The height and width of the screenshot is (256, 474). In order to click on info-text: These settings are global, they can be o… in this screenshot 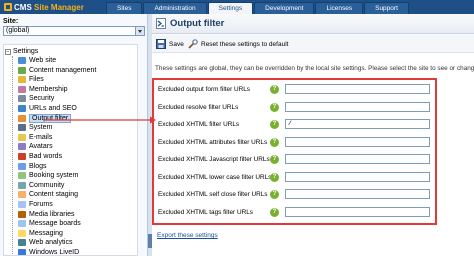, I will do `click(314, 68)`.